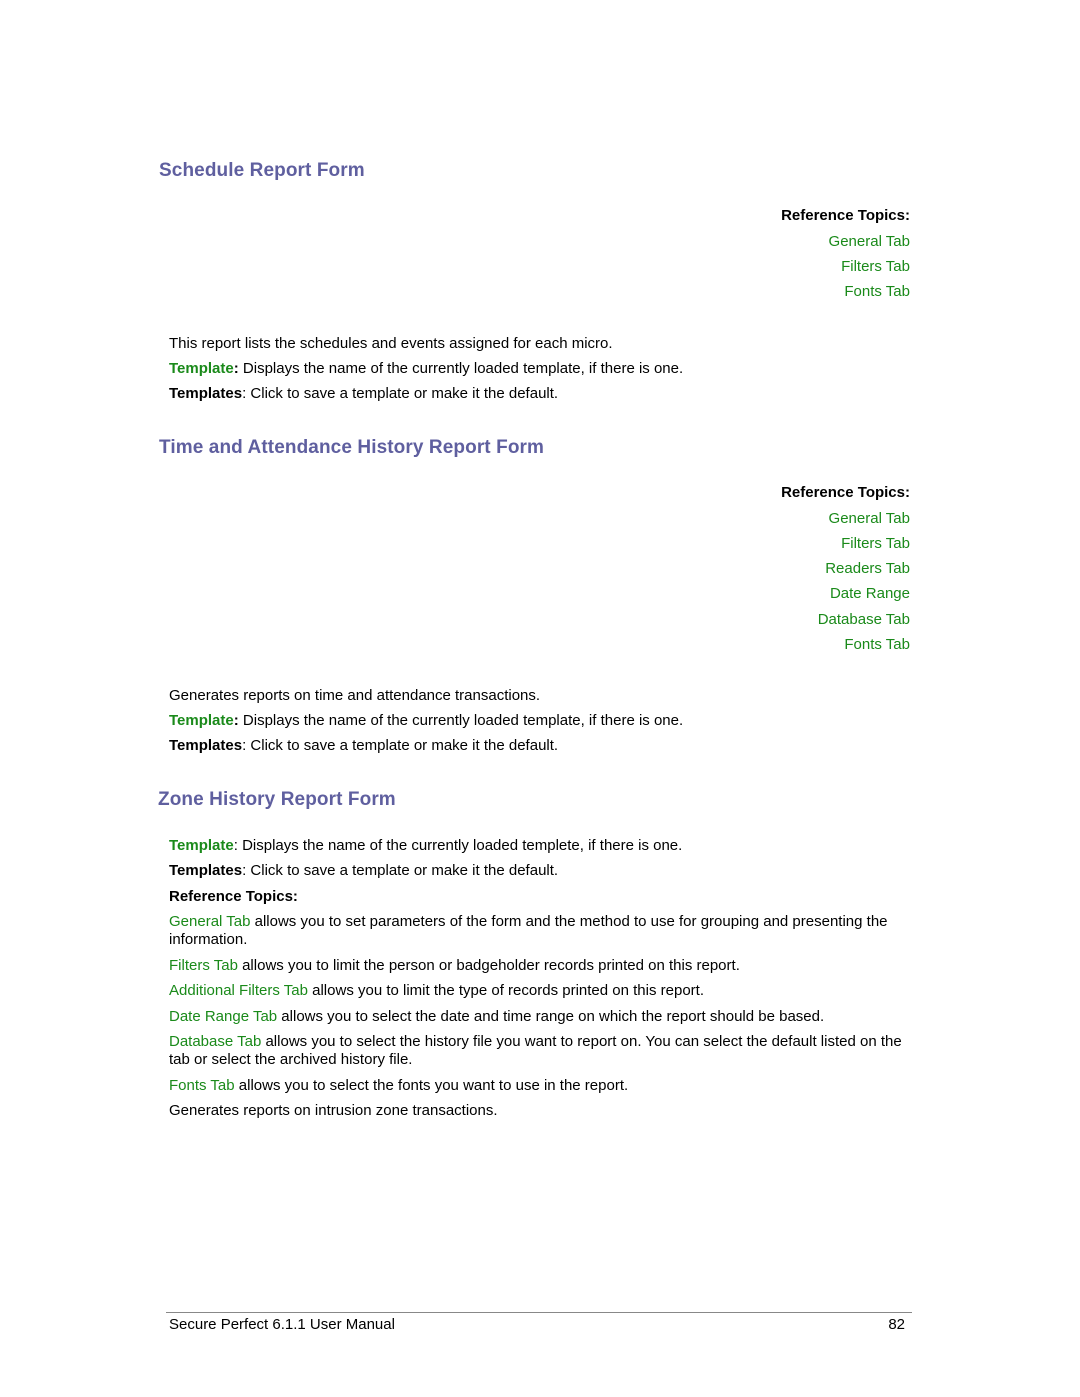 The image size is (1080, 1397). What do you see at coordinates (896, 1324) in the screenshot?
I see `footer-page-number: 82` at bounding box center [896, 1324].